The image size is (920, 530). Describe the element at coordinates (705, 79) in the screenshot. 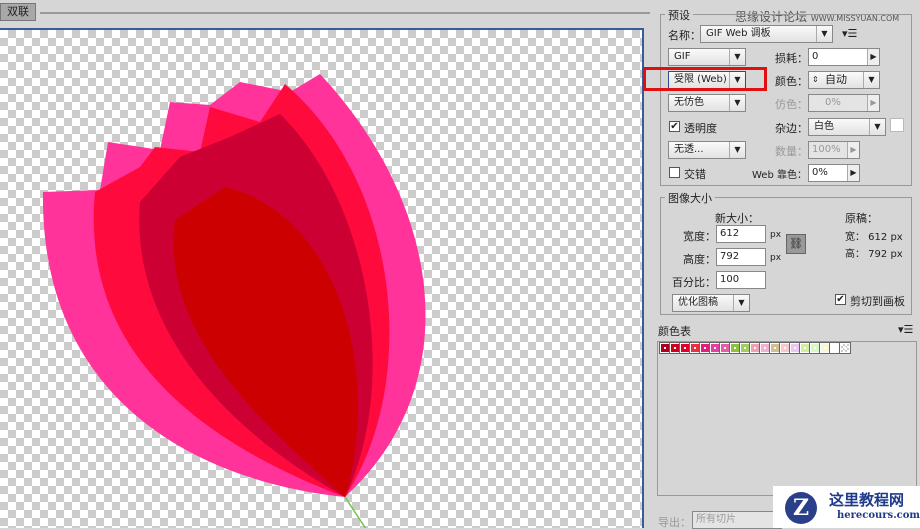

I see `highlight-box` at that location.